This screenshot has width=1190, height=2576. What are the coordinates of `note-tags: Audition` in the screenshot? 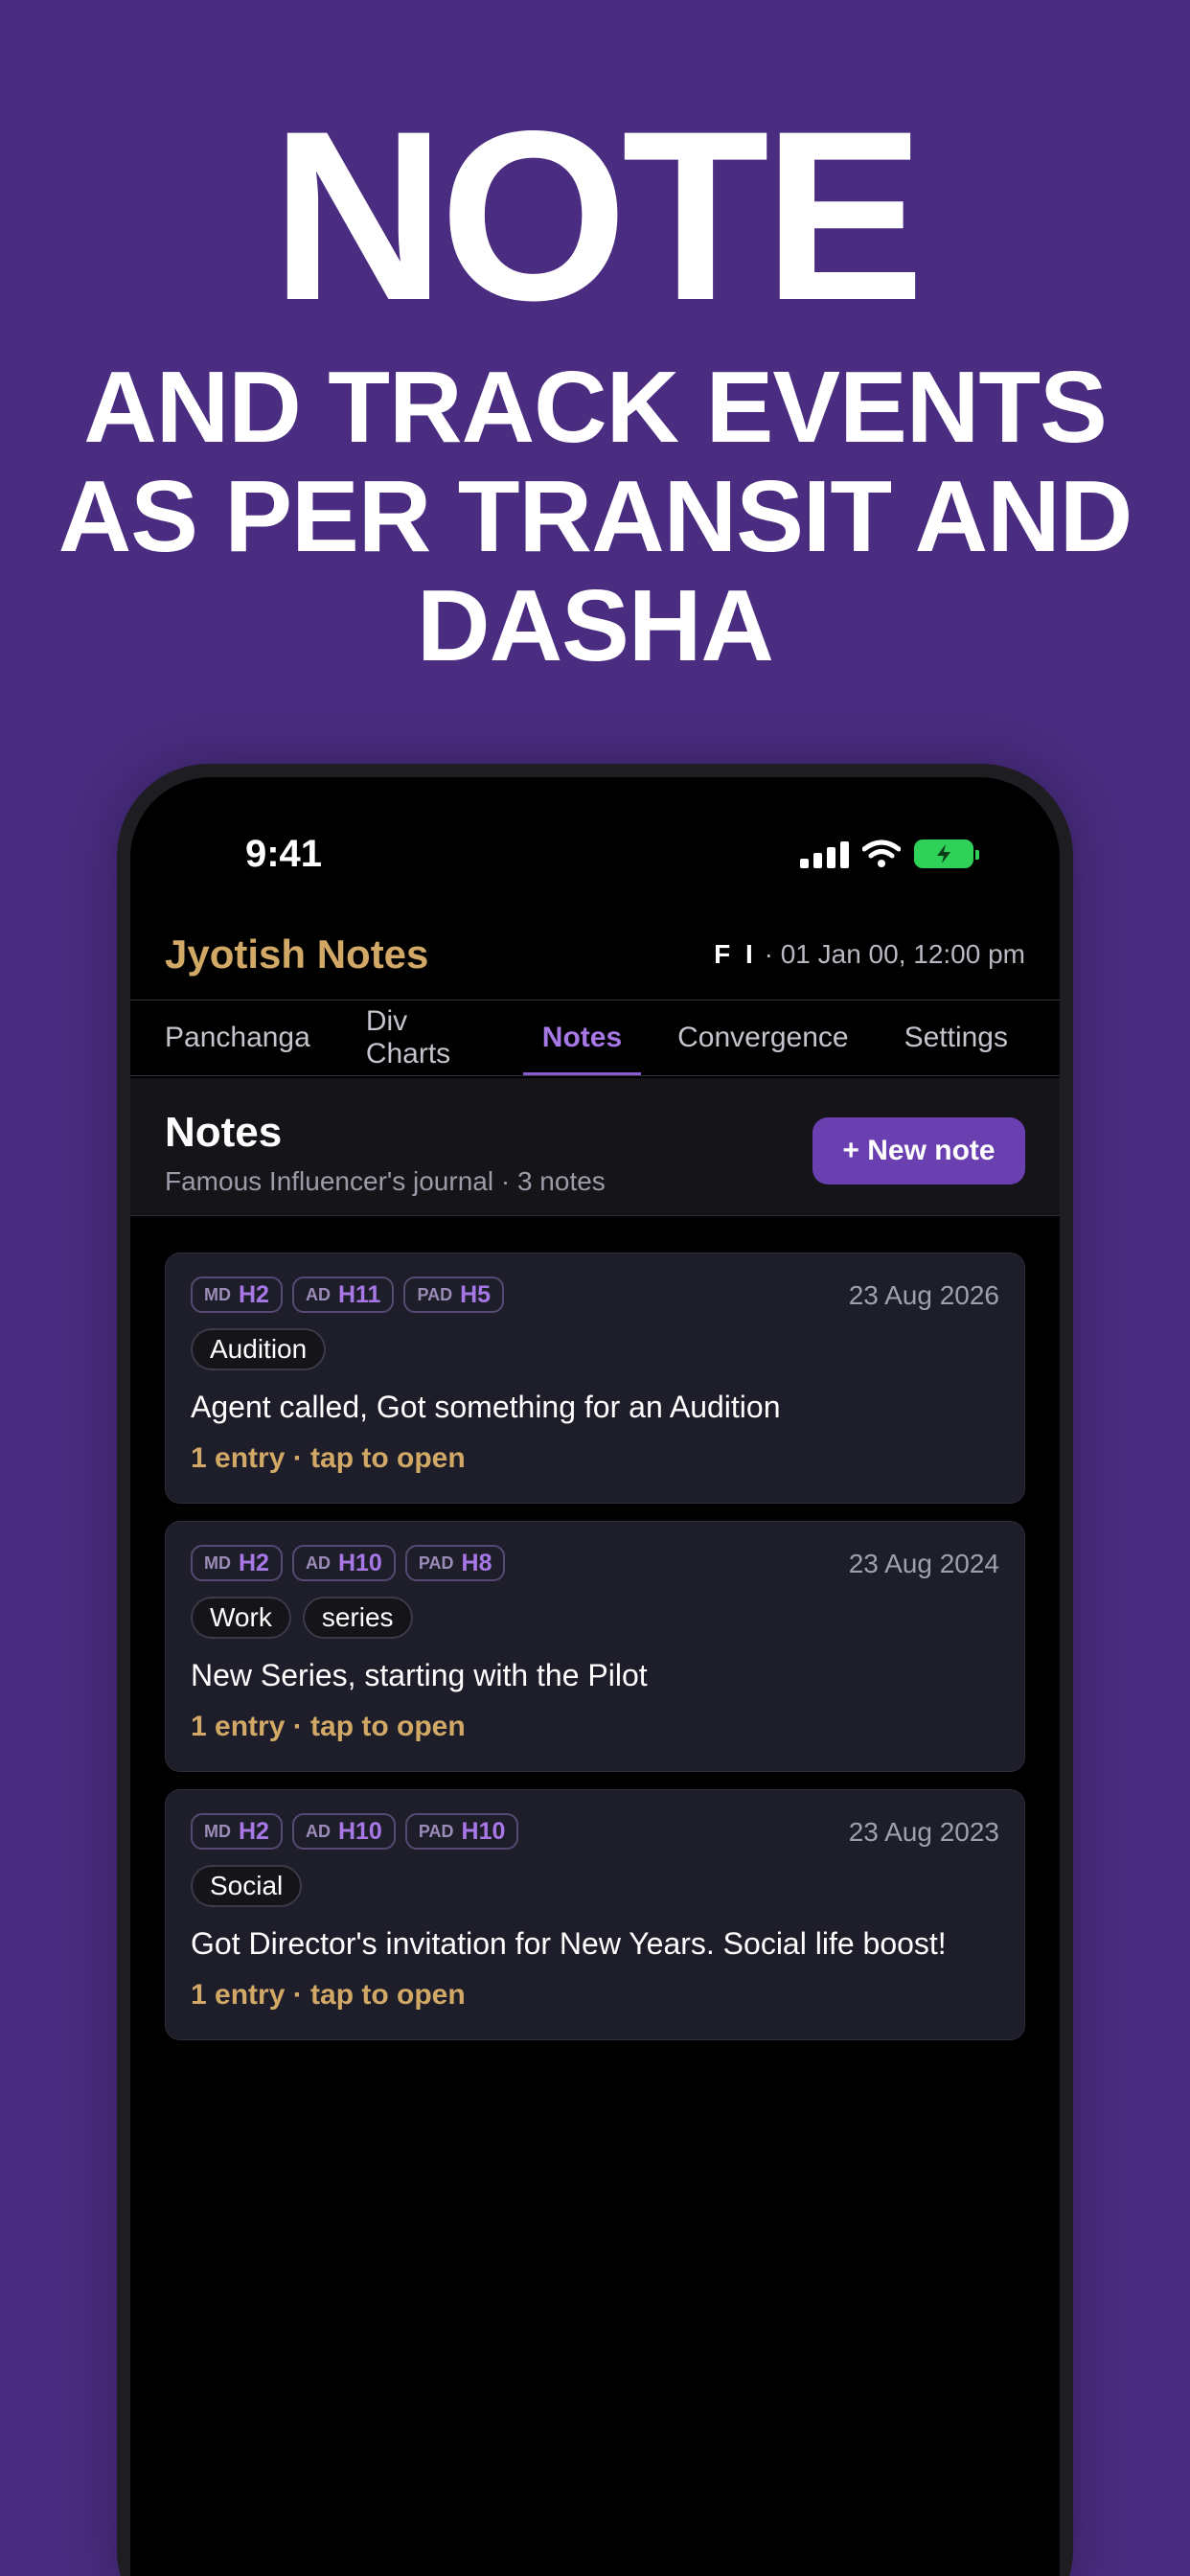 It's located at (595, 1349).